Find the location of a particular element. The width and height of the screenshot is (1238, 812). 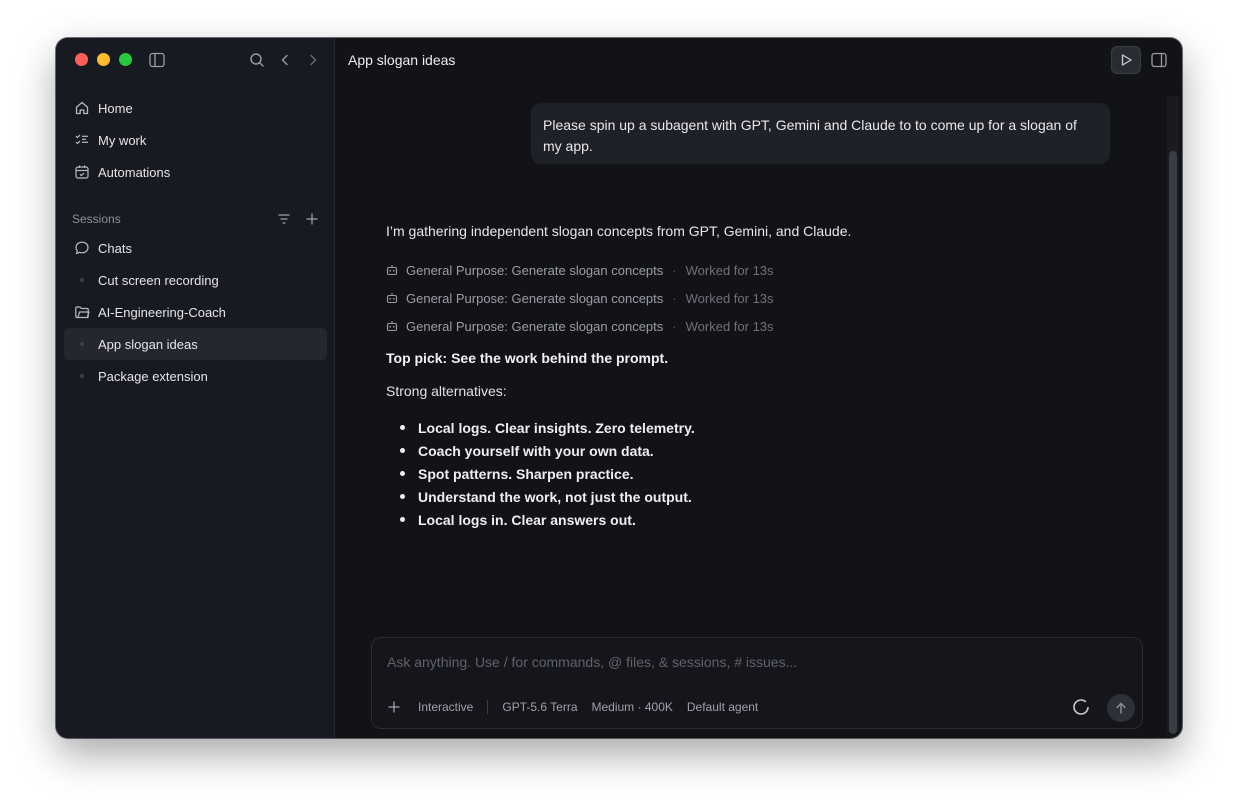

minimize-window-button is located at coordinates (103, 59).